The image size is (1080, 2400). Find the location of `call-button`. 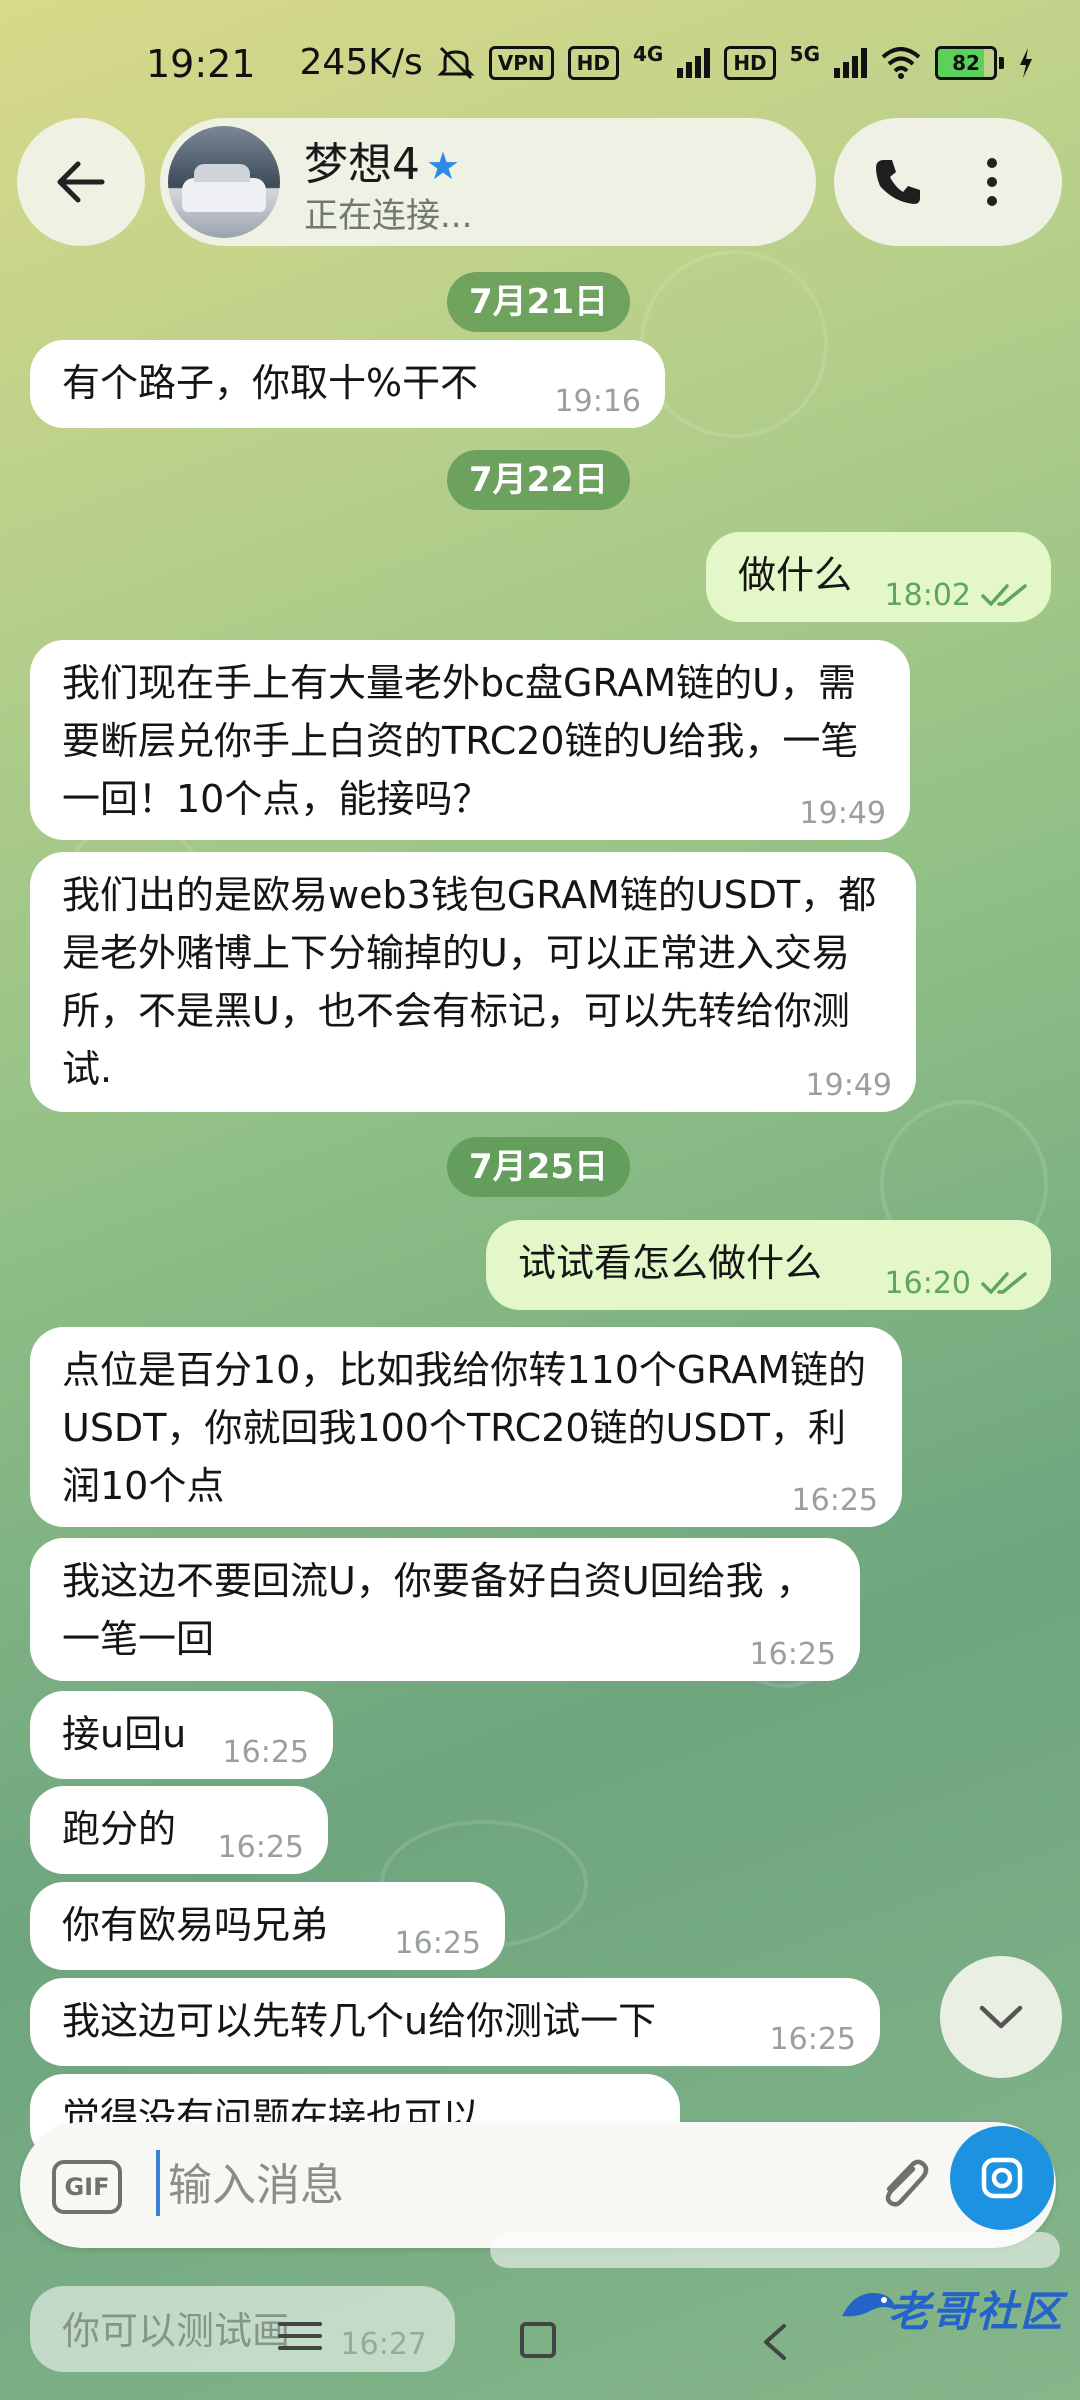

call-button is located at coordinates (898, 182).